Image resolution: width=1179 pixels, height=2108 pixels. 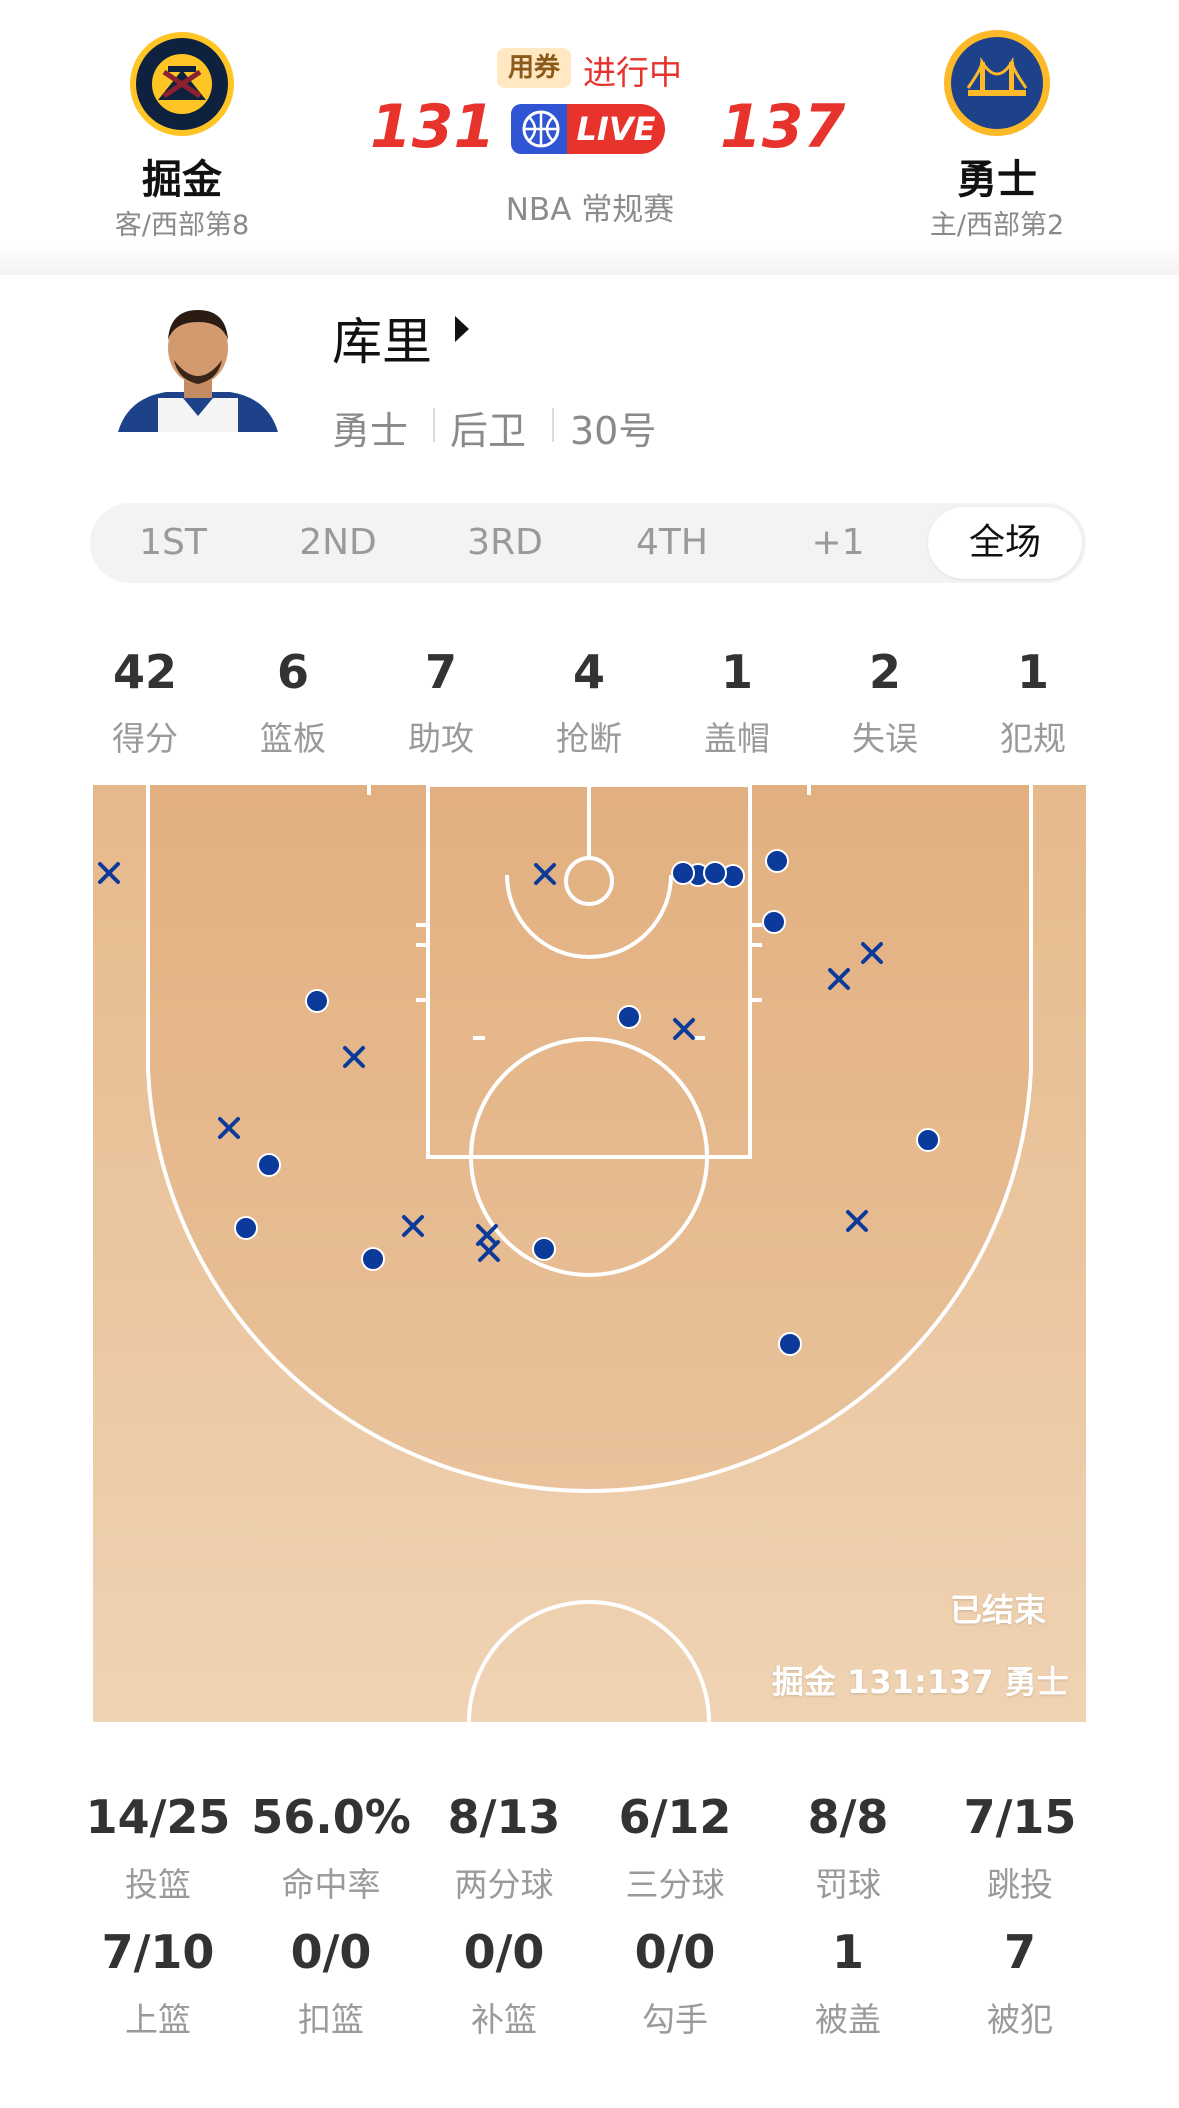 I want to click on home-team-standing: 主/西部第2, so click(x=997, y=225).